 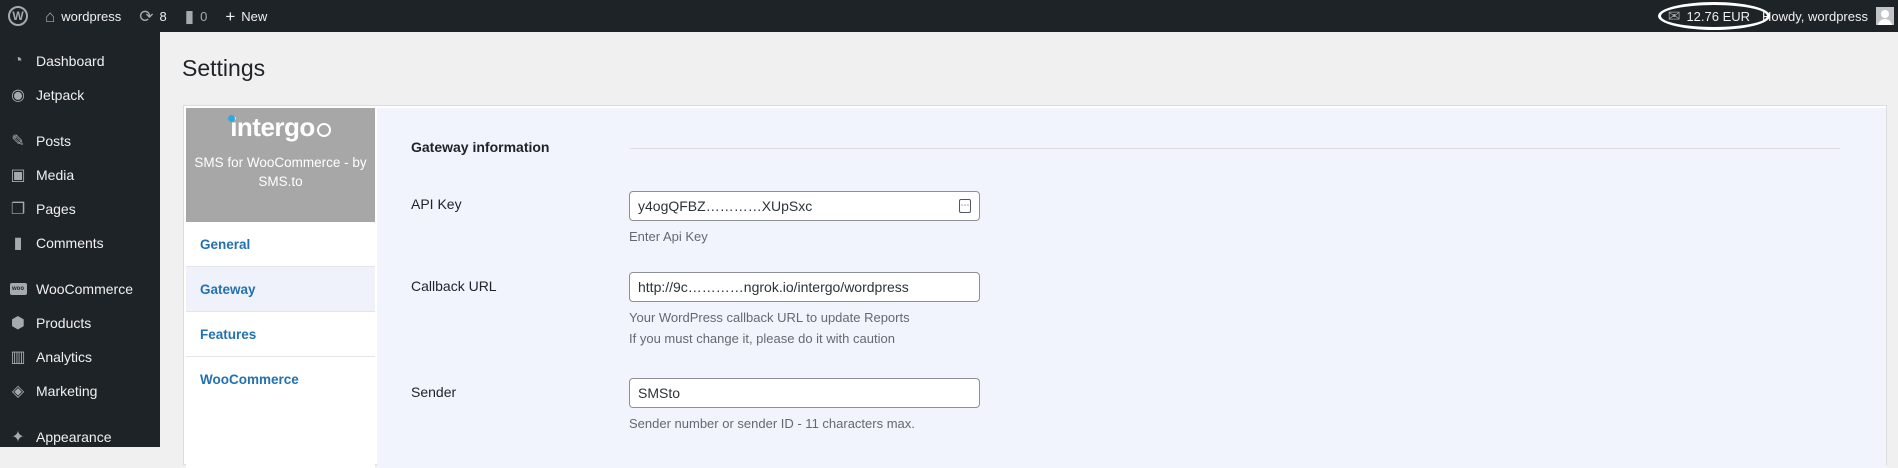 I want to click on sidebar-item-analytics: ▥ Analytics, so click(x=80, y=357).